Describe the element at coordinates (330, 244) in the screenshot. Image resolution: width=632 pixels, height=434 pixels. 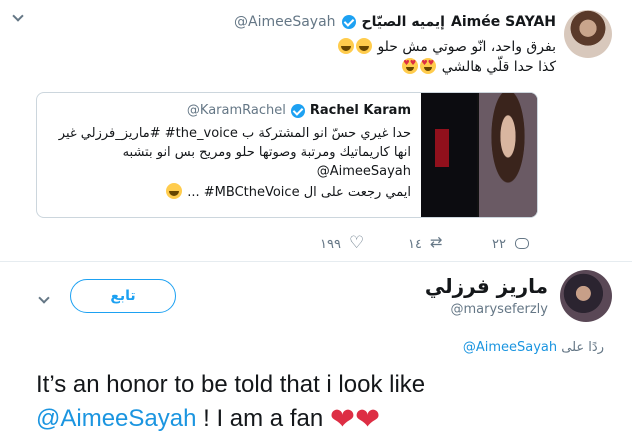
I see `like-count: ١٩٩` at that location.